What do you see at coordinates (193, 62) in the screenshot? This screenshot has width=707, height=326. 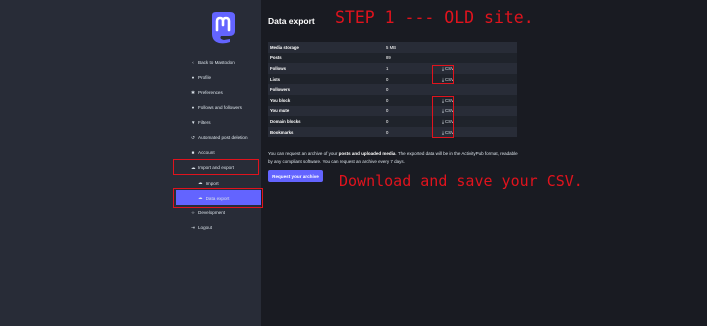 I see `chevron-left-icon: ‹` at bounding box center [193, 62].